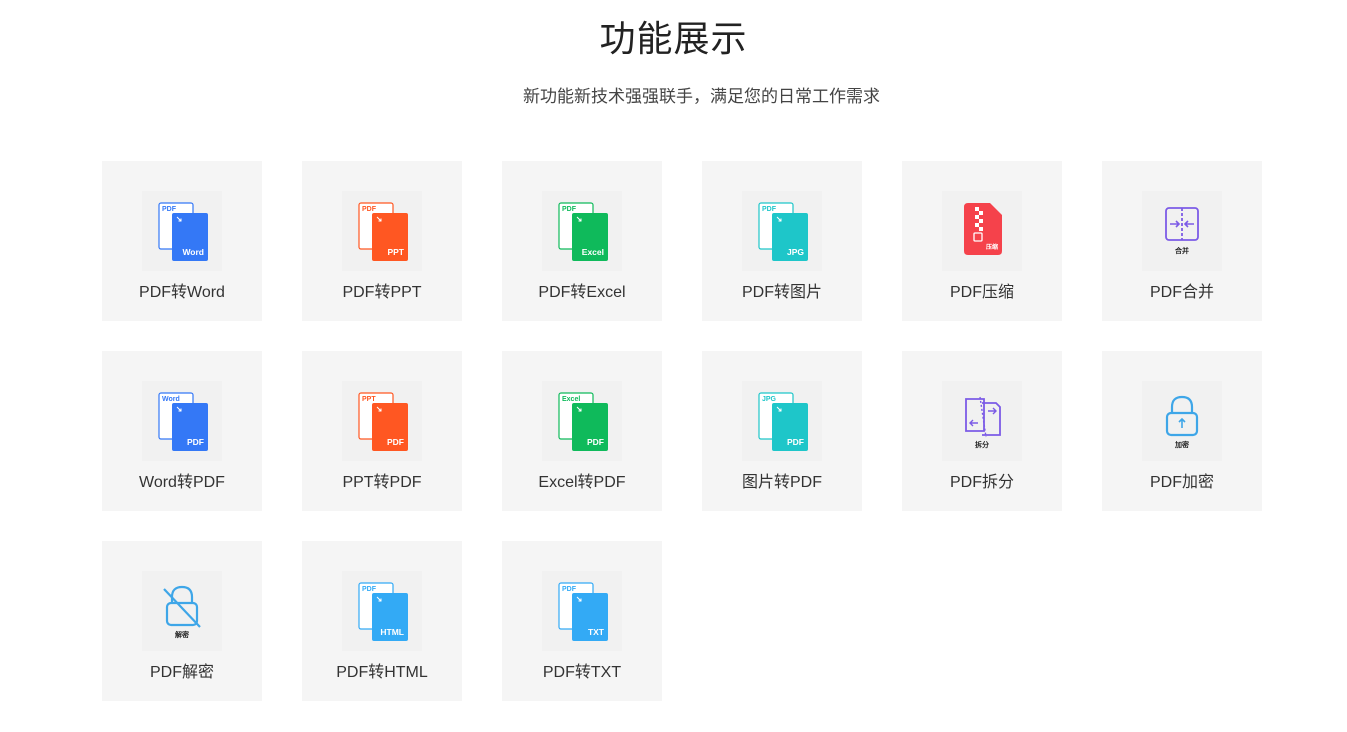  I want to click on tool-card: Excel PDF Excel转PDF, so click(582, 431).